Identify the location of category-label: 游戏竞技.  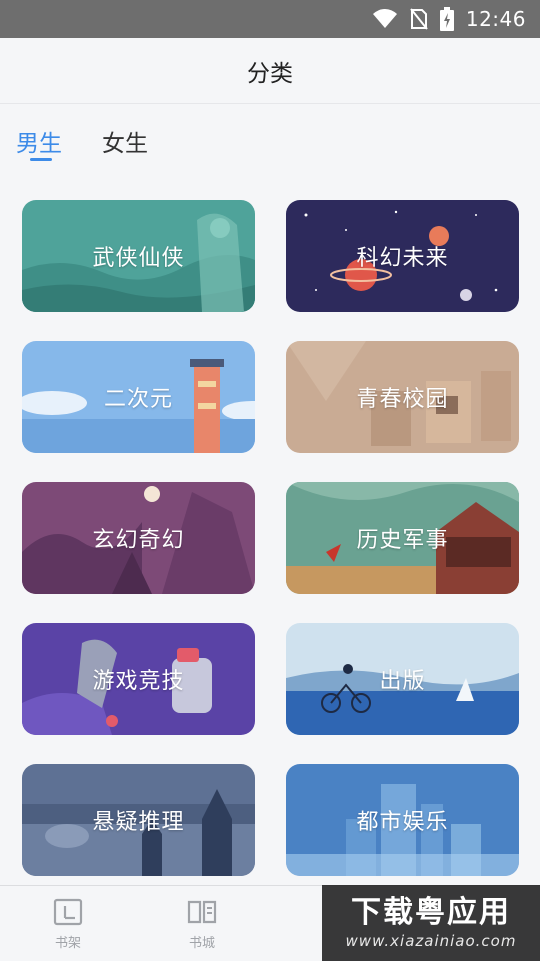
(138, 681).